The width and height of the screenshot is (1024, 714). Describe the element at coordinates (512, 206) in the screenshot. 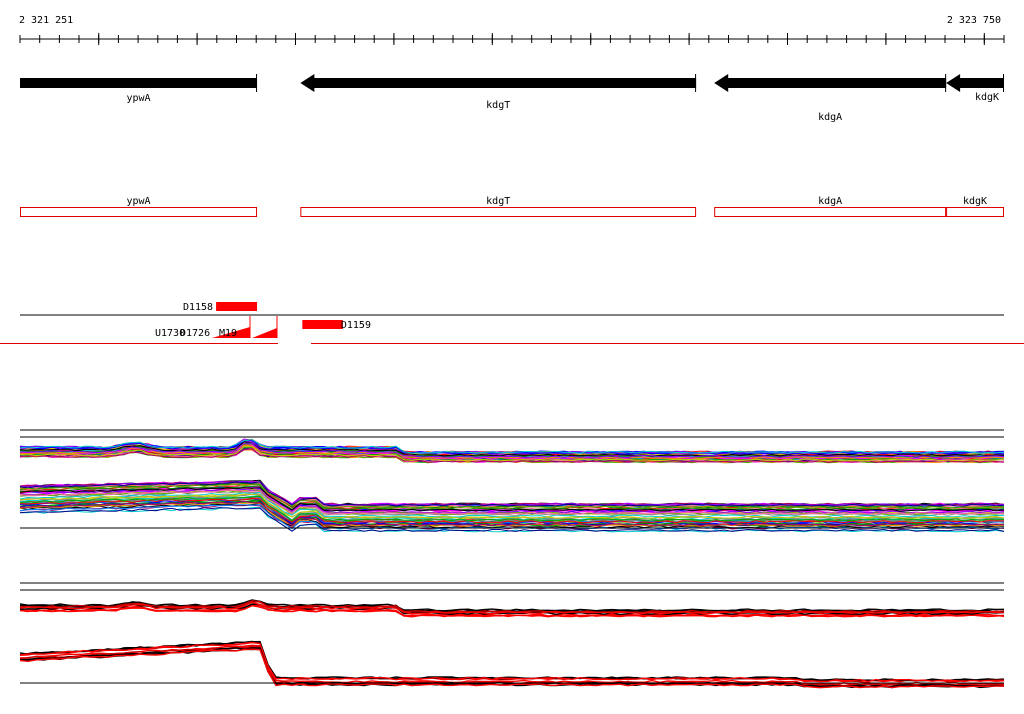

I see `gene-annotation-track: ypwA kdgT kdgA kdgK` at that location.